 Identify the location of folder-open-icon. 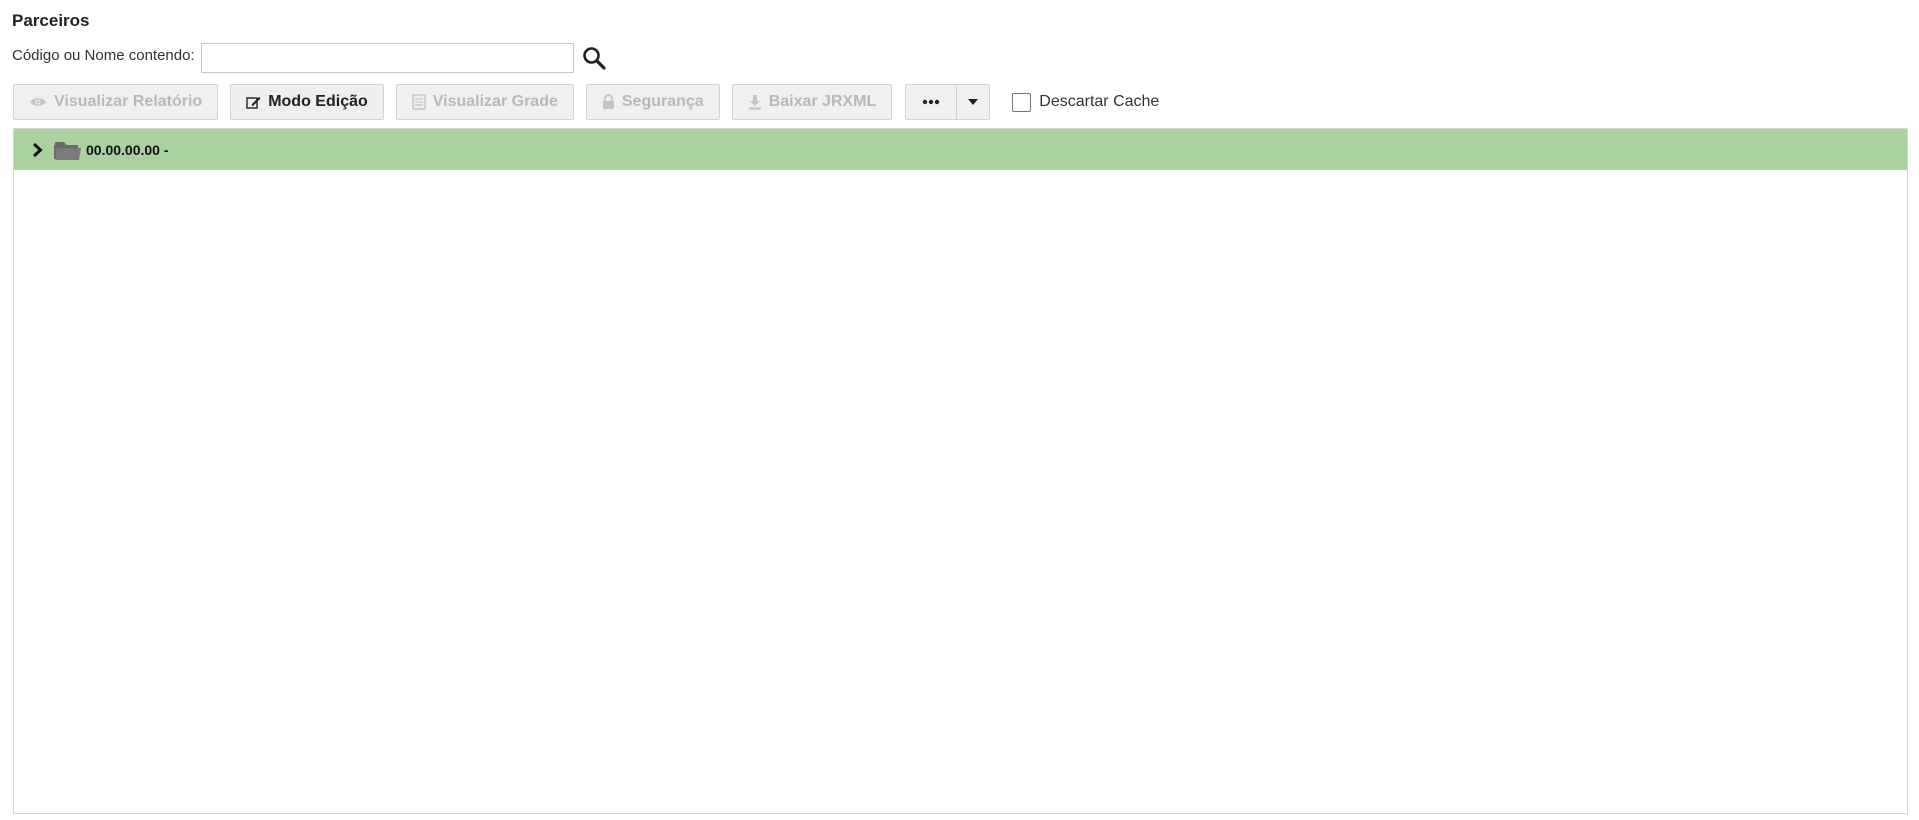
(68, 150).